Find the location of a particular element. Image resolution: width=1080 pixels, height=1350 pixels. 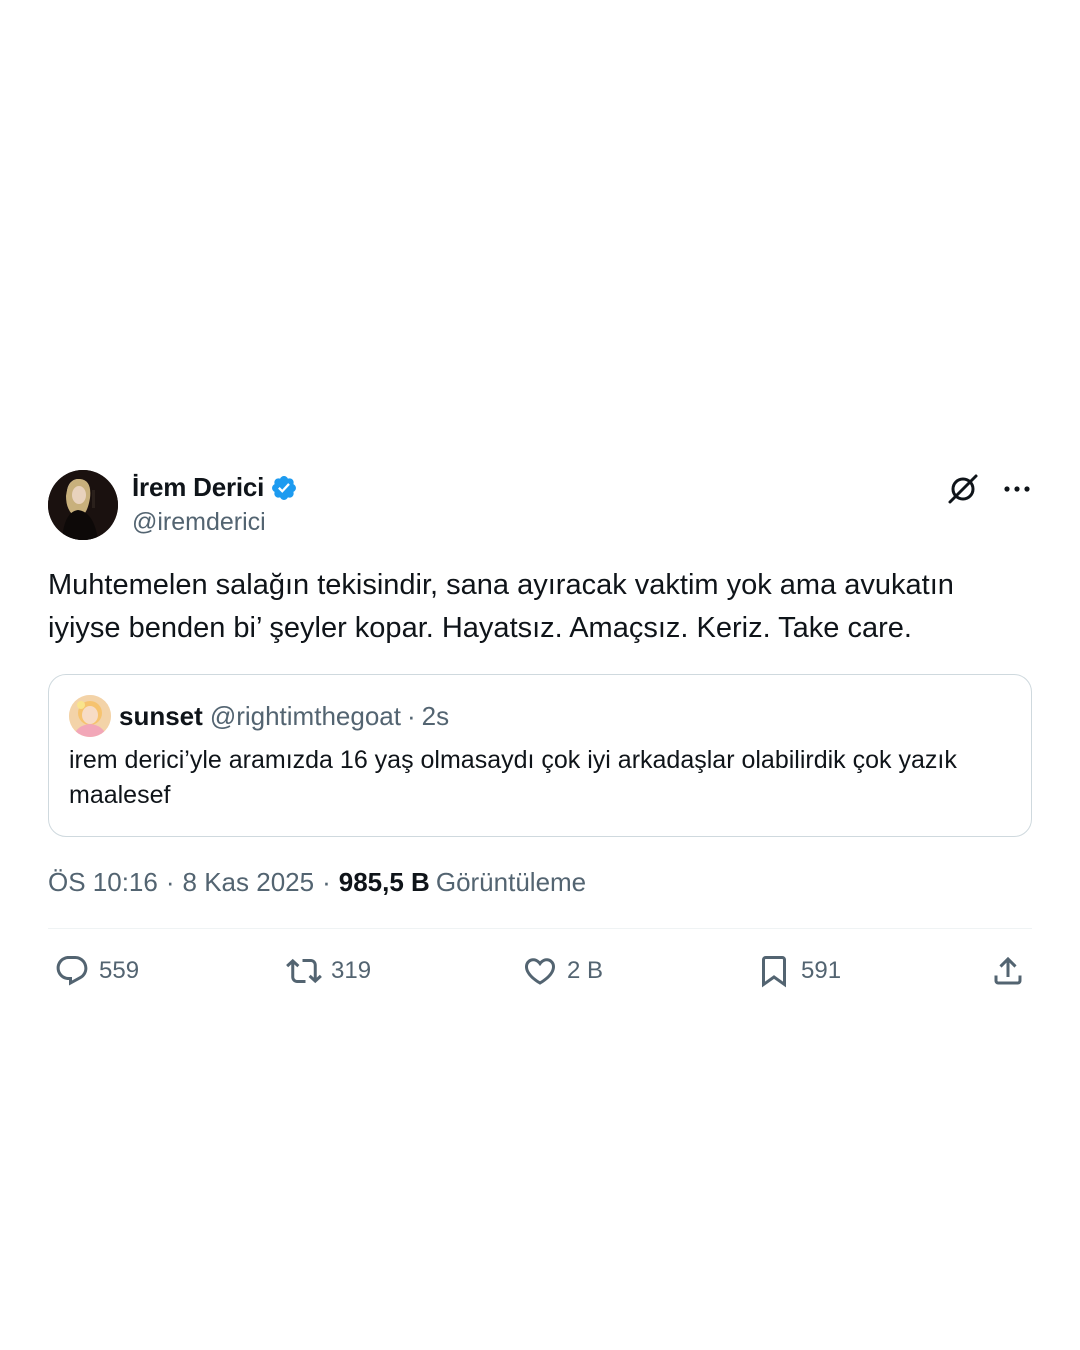

retweet-icon is located at coordinates (304, 971).